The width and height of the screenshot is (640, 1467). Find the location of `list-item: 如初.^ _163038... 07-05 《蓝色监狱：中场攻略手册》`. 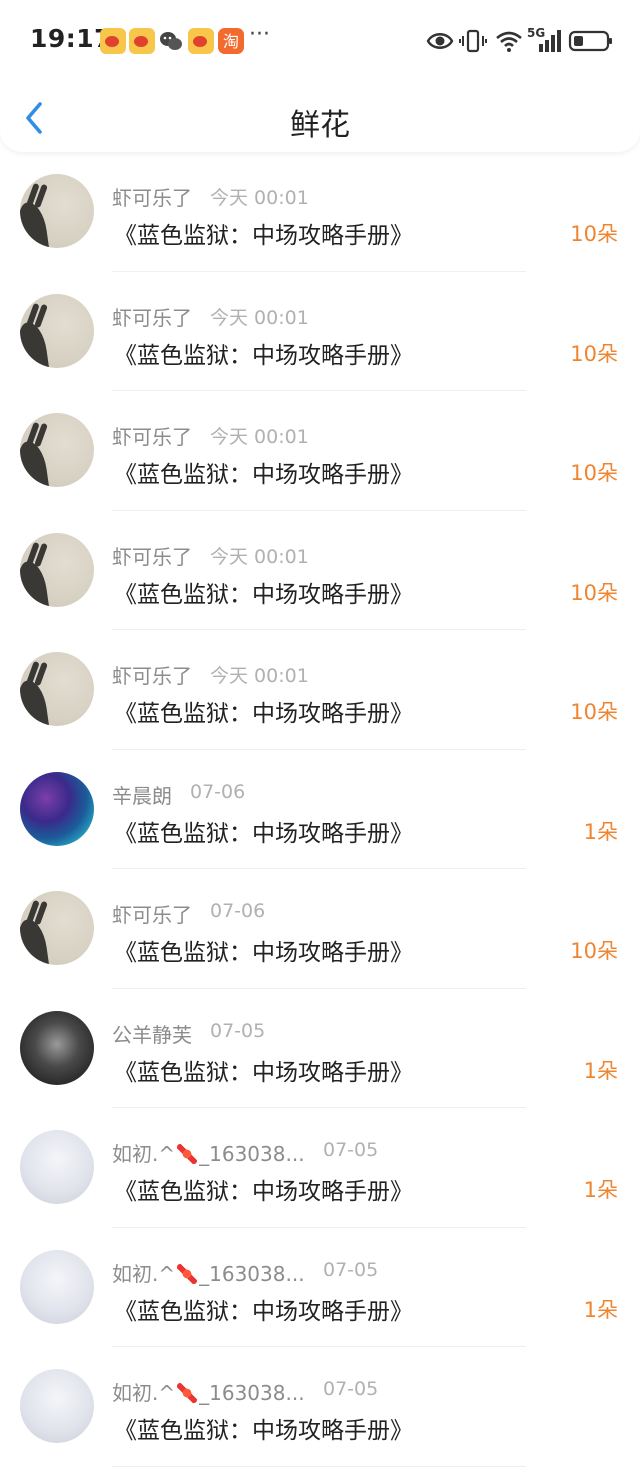

list-item: 如初.^ _163038... 07-05 《蓝色监狱：中场攻略手册》 is located at coordinates (320, 1407).